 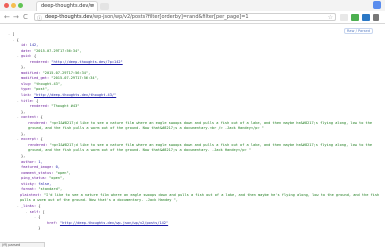 What do you see at coordinates (376, 17) in the screenshot?
I see `menu-icon` at bounding box center [376, 17].